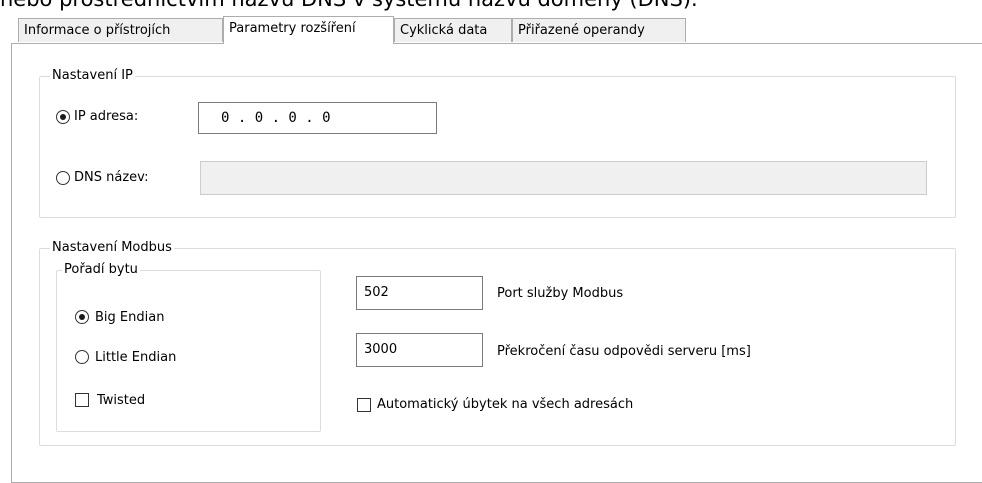 The height and width of the screenshot is (483, 982). What do you see at coordinates (308, 30) in the screenshot?
I see `tab-extension-parameters: Parametry rozšíření` at bounding box center [308, 30].